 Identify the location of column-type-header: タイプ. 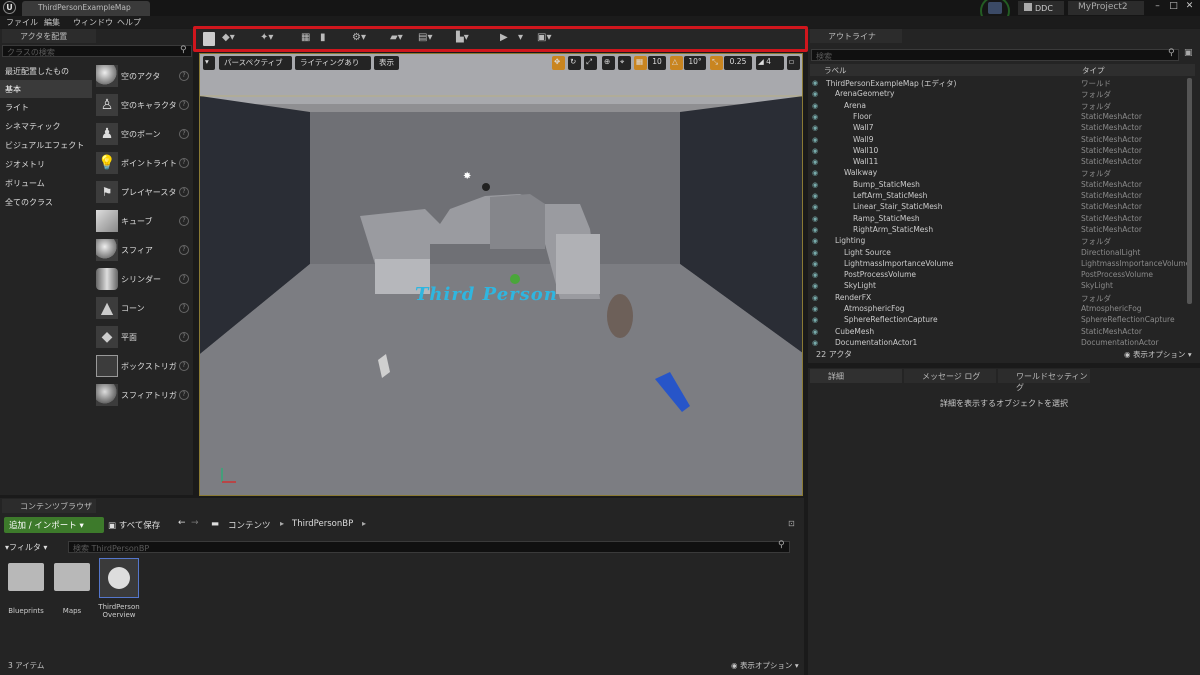
(1093, 70).